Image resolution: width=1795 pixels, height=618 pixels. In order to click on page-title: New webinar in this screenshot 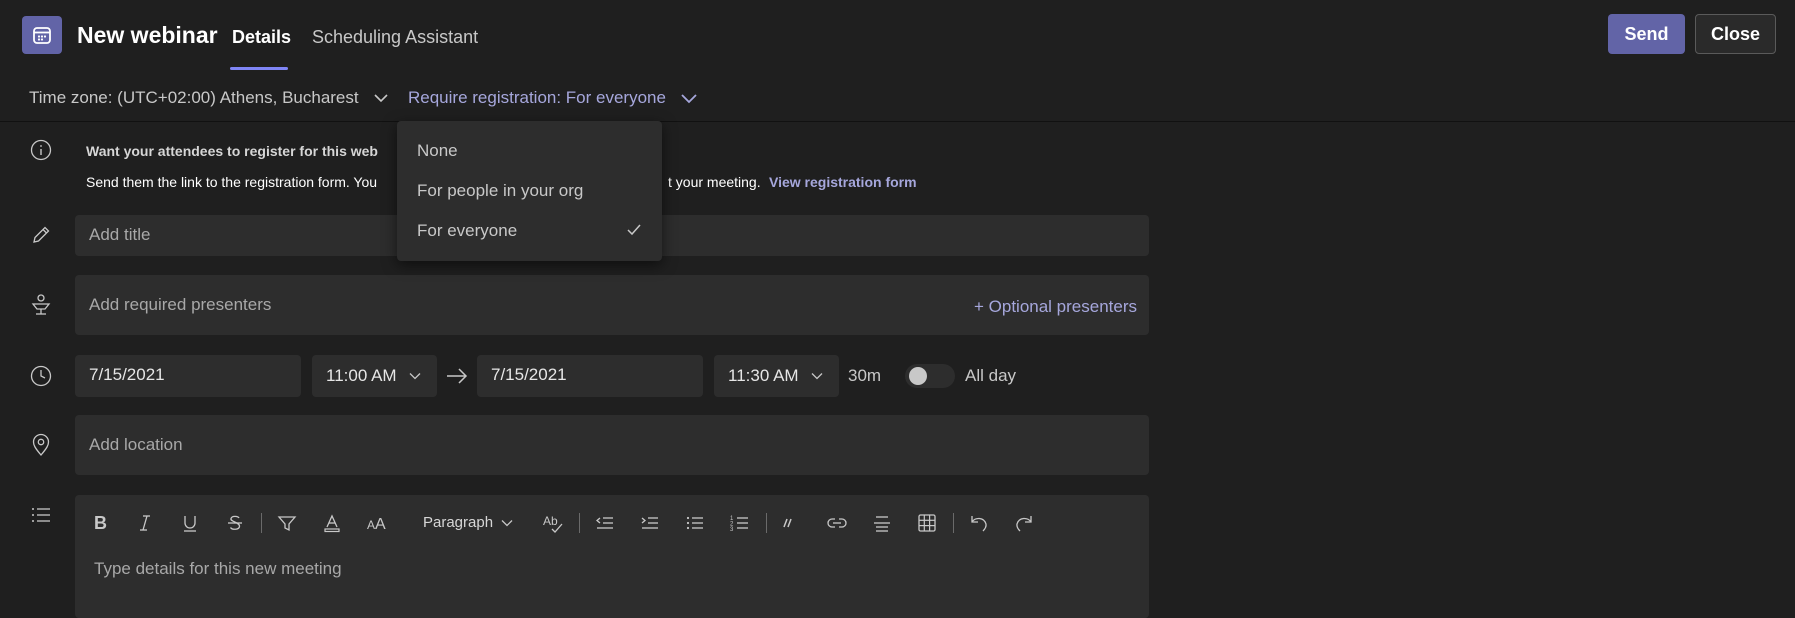, I will do `click(147, 35)`.